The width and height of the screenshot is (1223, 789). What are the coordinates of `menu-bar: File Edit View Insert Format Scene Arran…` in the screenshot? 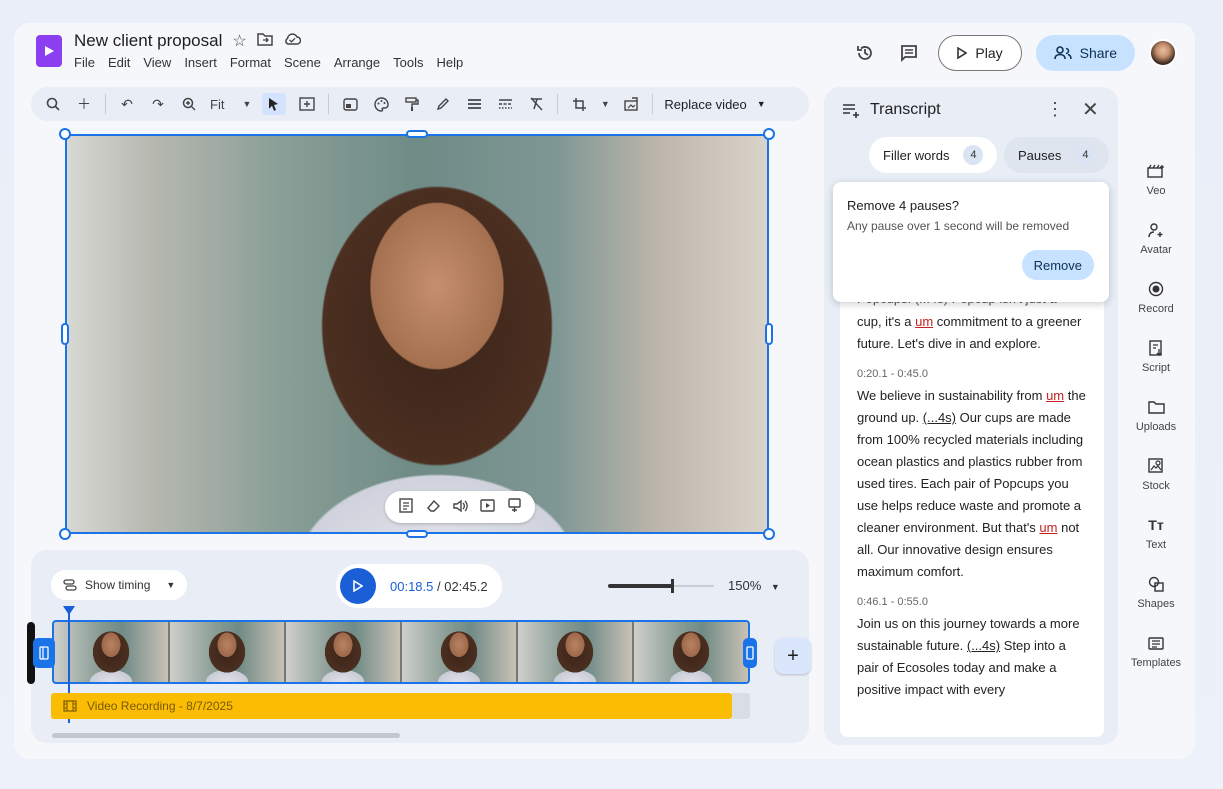 It's located at (268, 62).